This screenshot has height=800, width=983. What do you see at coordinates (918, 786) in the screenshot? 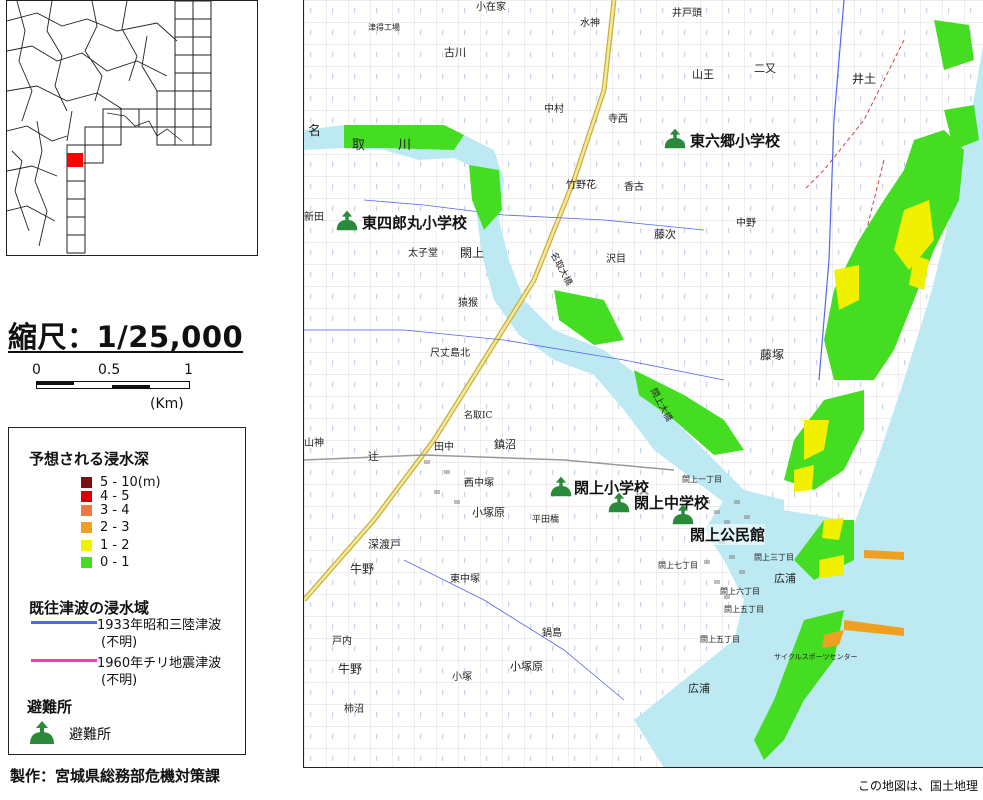
I see `map-source-credit: この地図は、国土地理` at bounding box center [918, 786].